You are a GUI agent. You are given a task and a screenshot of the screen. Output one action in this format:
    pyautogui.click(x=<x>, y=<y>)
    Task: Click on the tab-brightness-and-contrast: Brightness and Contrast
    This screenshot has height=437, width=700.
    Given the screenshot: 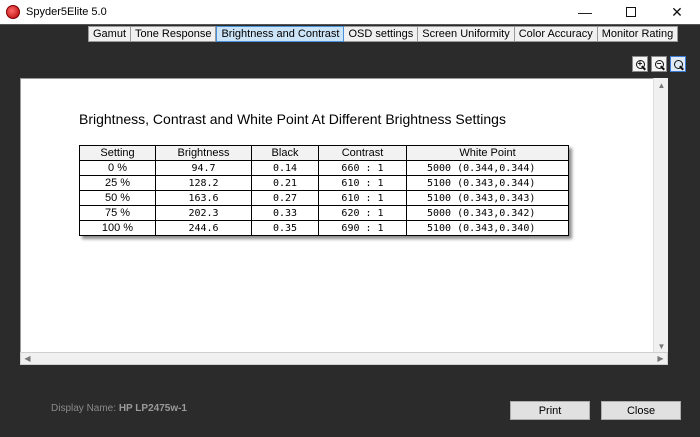 What is the action you would take?
    pyautogui.click(x=280, y=34)
    